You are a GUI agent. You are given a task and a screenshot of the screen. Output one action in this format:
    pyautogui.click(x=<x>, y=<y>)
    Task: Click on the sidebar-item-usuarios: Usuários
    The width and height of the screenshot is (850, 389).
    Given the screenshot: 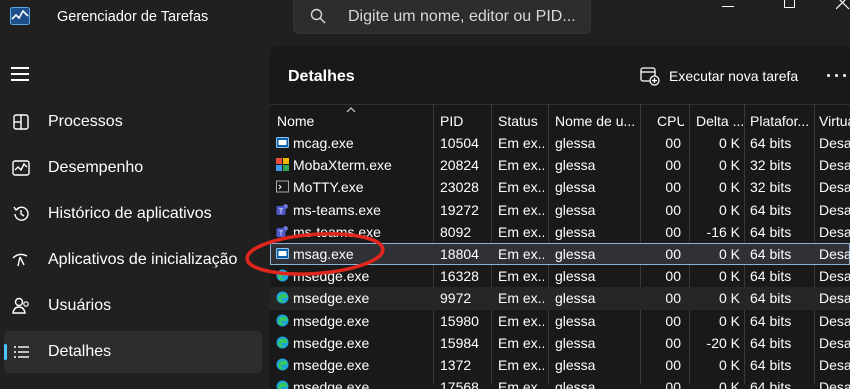 What is the action you would take?
    pyautogui.click(x=133, y=306)
    